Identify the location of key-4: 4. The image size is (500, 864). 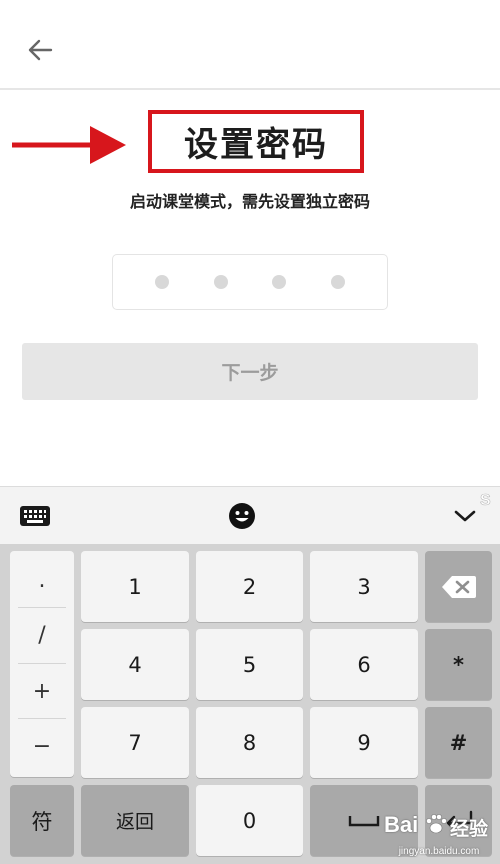
(135, 664).